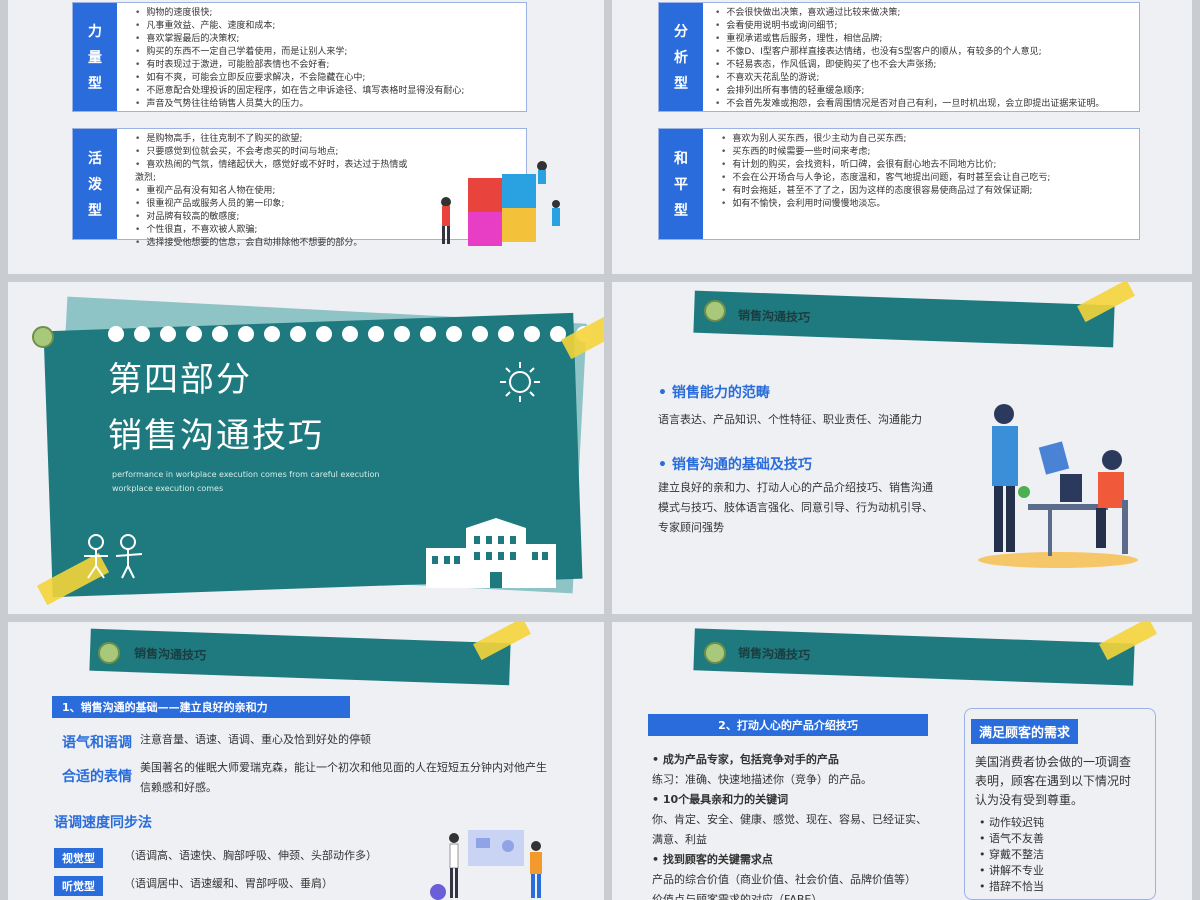 This screenshot has height=900, width=1200. What do you see at coordinates (350, 334) in the screenshot?
I see `ring-holes` at bounding box center [350, 334].